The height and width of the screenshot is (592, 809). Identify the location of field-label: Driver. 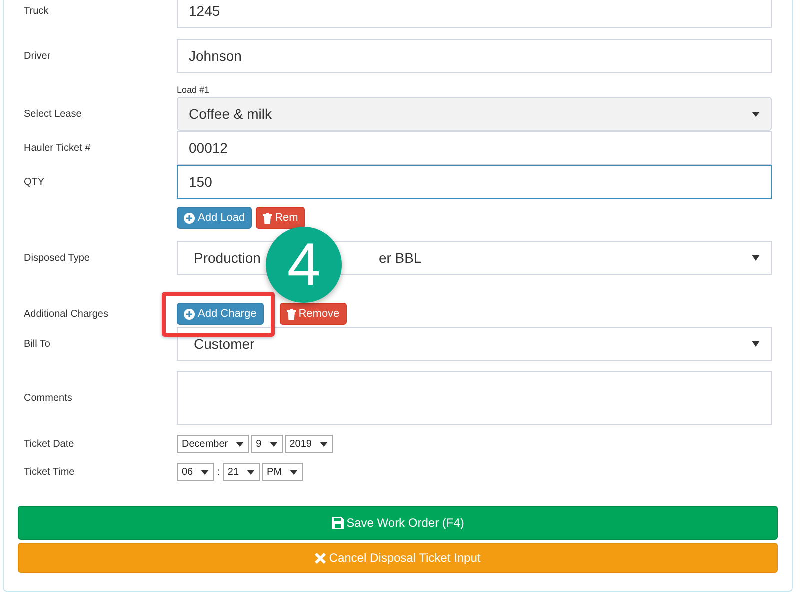
(37, 56).